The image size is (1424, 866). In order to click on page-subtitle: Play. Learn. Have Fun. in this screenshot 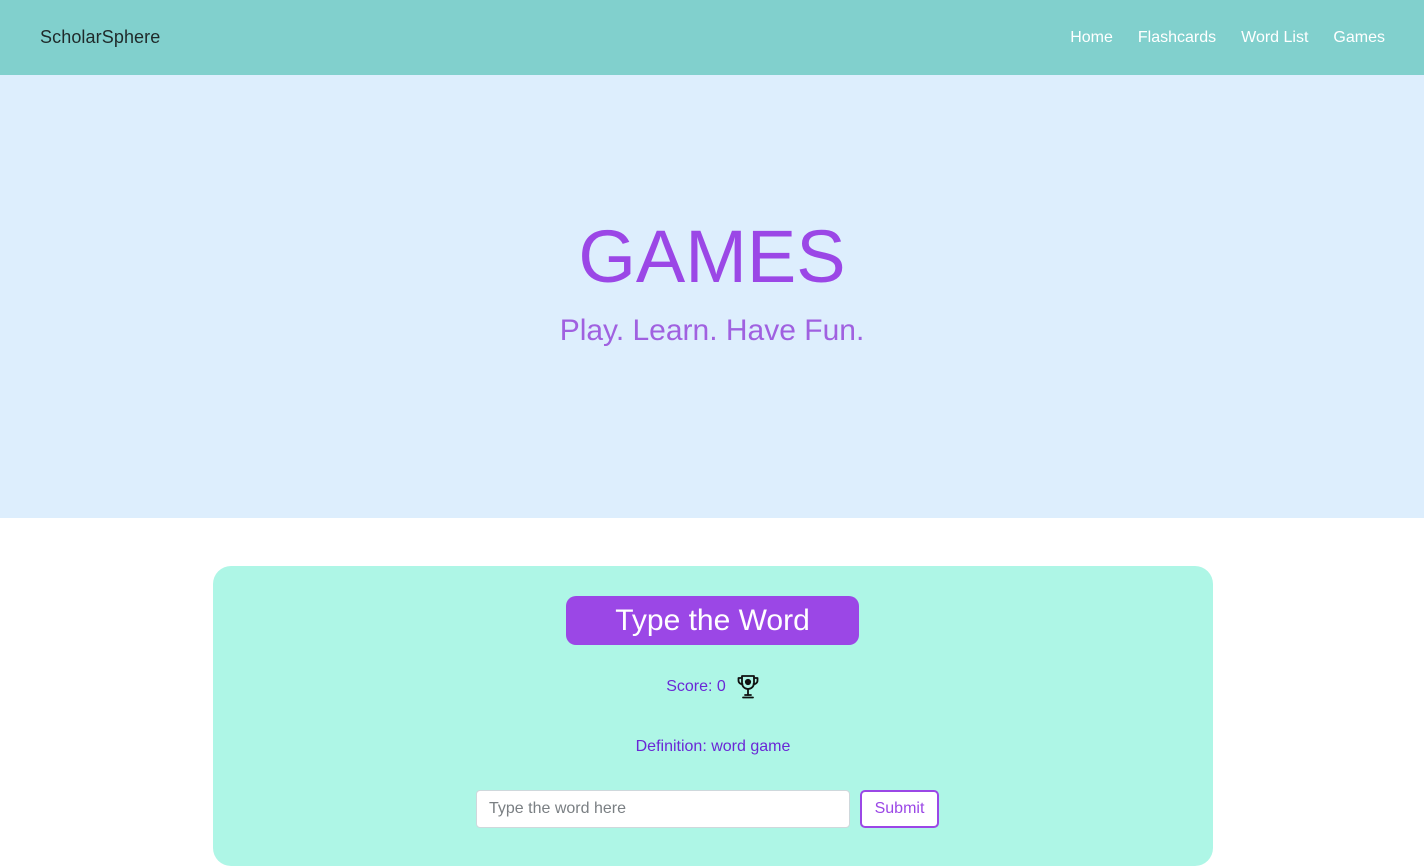, I will do `click(712, 330)`.